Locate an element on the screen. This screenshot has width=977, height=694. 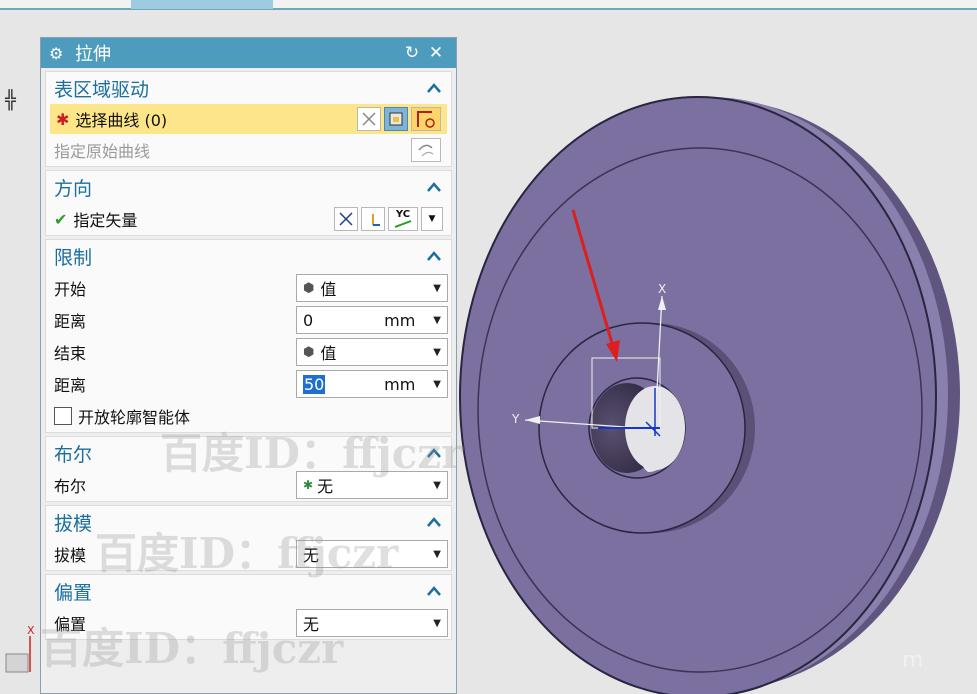
section-direction: 方向 ✔ 指定矢量 YC ▼ is located at coordinates (248, 203).